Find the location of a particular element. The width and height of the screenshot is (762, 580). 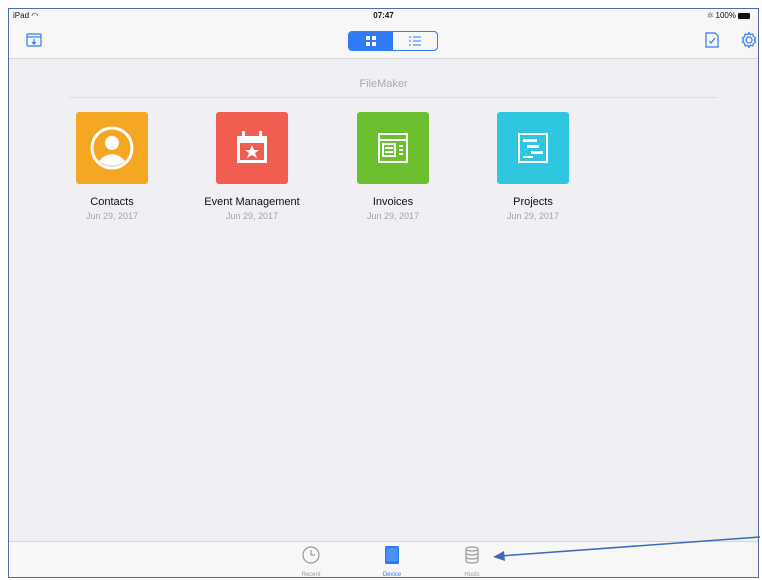

file-item-projects: Projects Jun 29, 2017 is located at coordinates (533, 166).